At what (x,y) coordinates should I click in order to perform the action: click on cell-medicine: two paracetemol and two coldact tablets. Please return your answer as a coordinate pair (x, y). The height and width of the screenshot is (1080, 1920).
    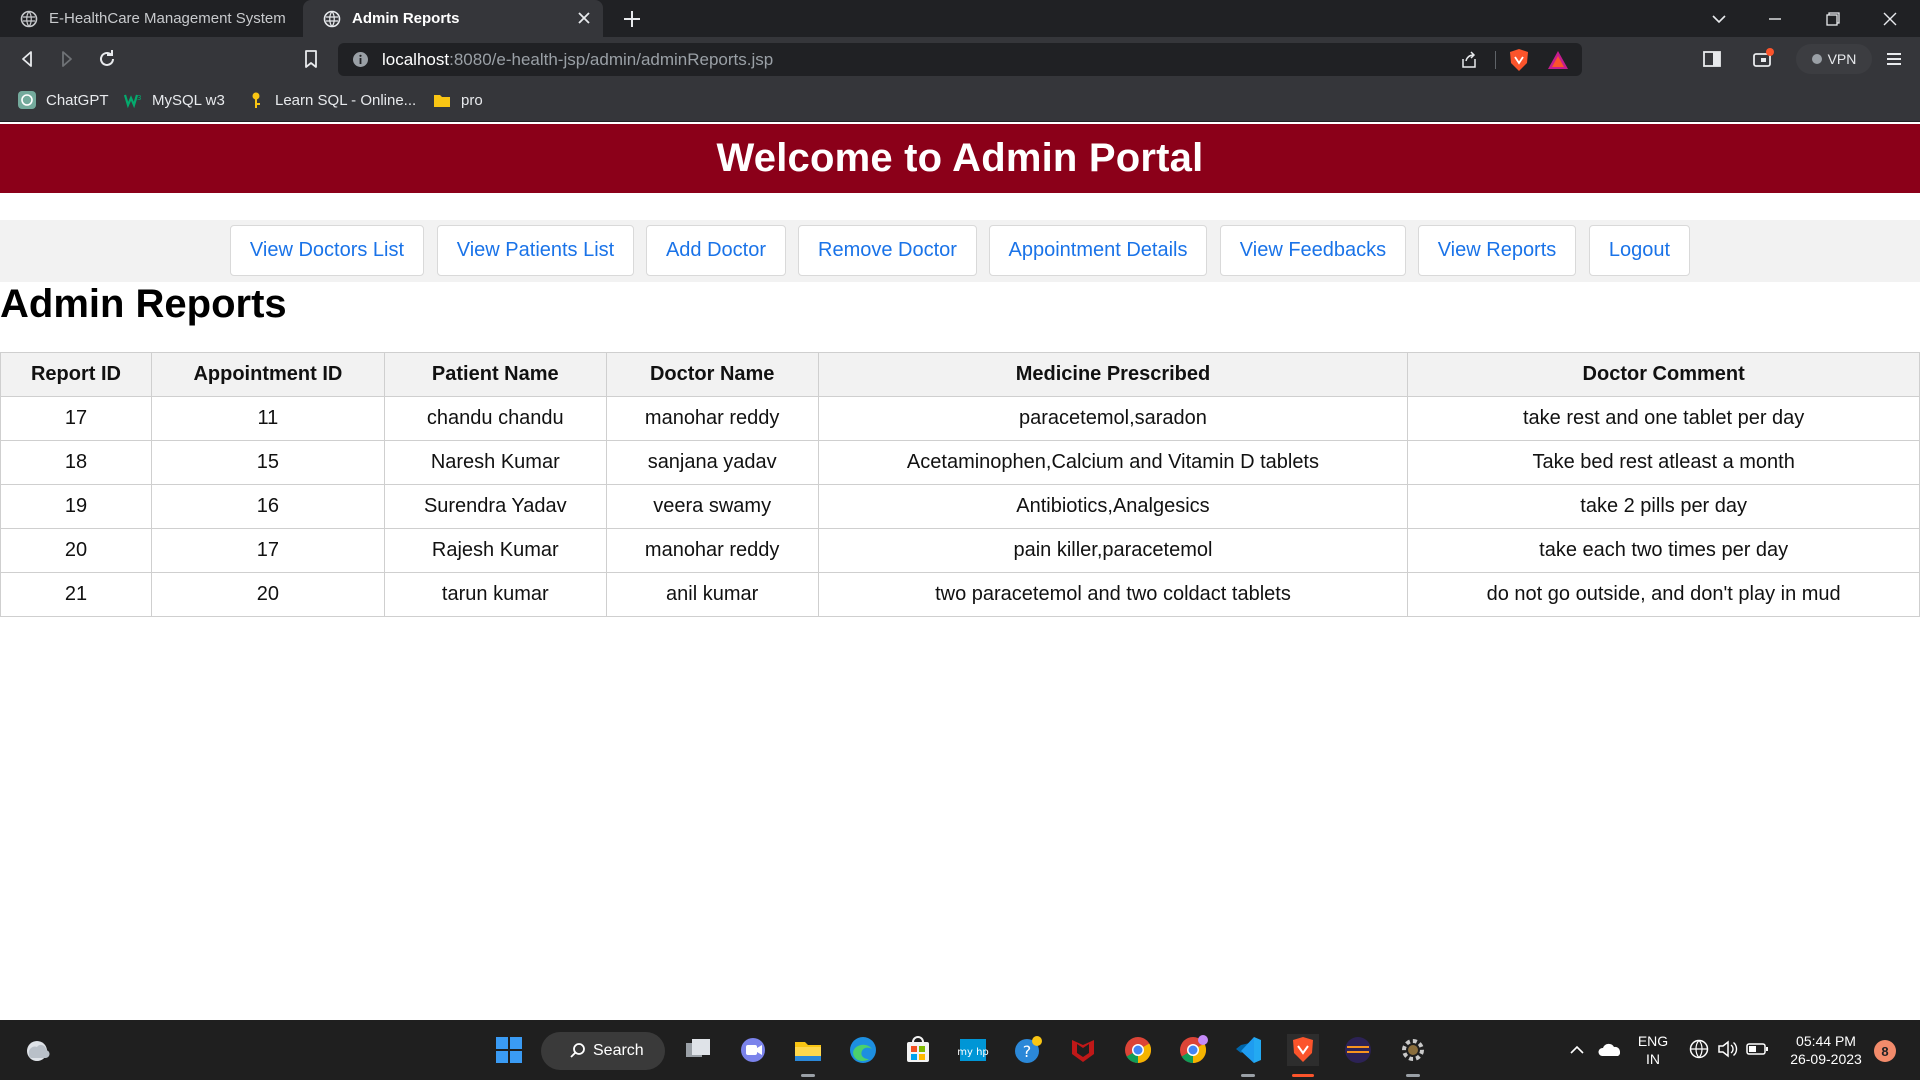
    Looking at the image, I should click on (1113, 594).